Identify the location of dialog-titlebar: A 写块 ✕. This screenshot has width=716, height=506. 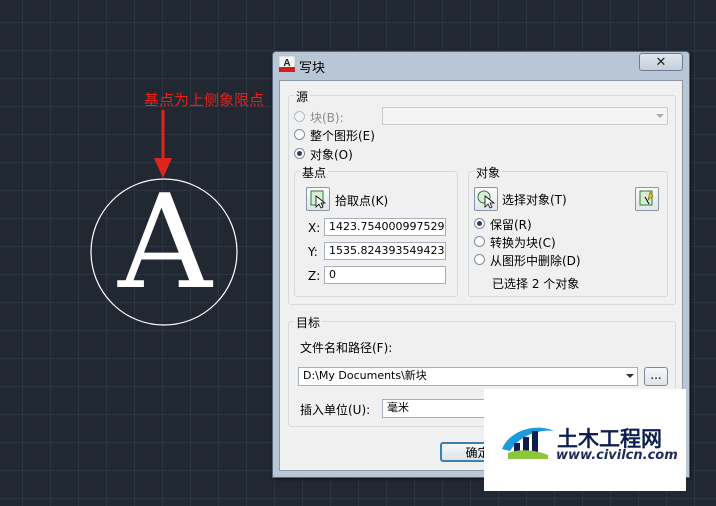
(481, 64).